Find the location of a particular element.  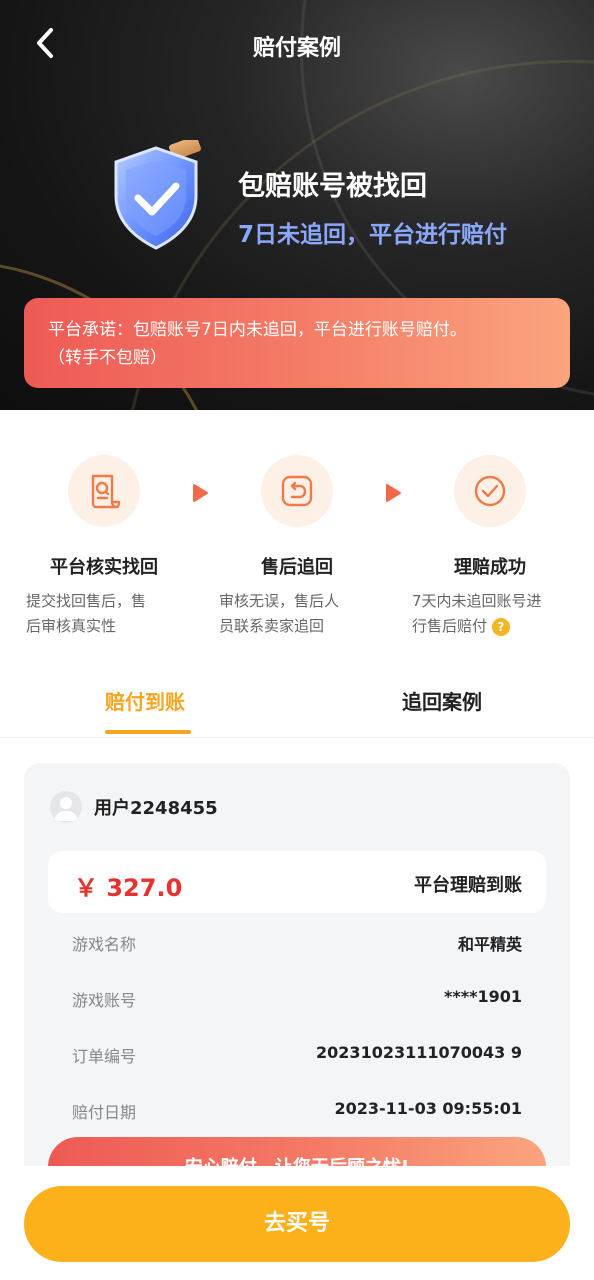

hero-subtitle: 7日未追回，平台进行赔付 is located at coordinates (373, 235).